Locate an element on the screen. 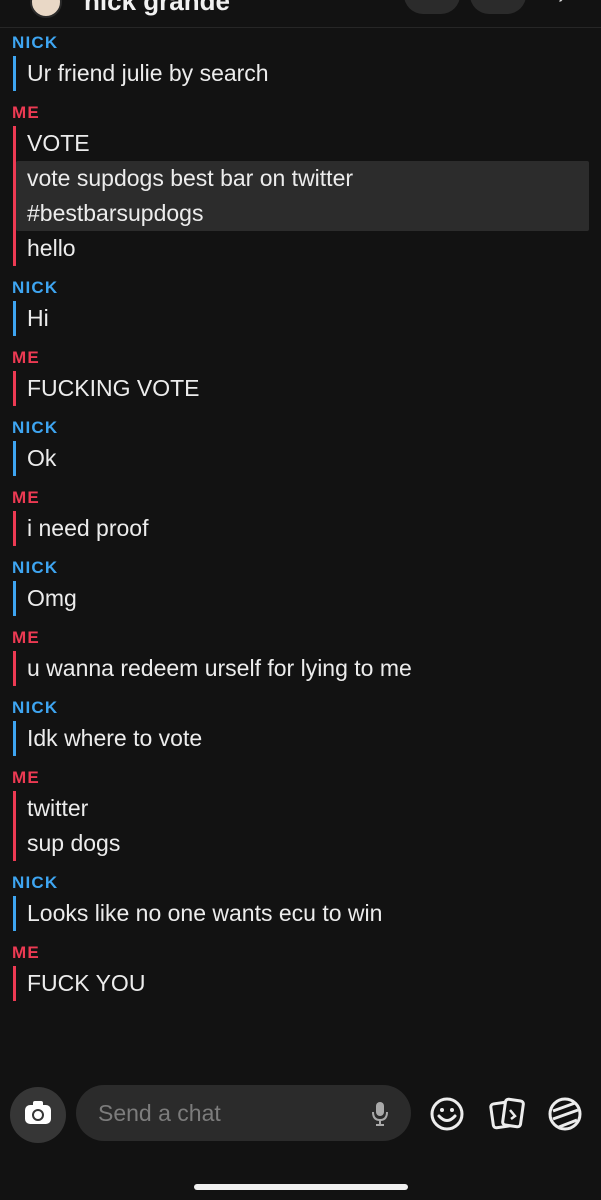 The height and width of the screenshot is (1200, 601). message-group-me: ME FUCK YOU is located at coordinates (300, 970).